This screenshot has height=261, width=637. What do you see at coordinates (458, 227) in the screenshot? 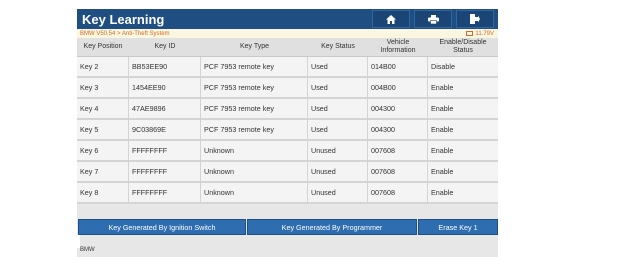
I see `erase-key-button: Erase Key 1` at bounding box center [458, 227].